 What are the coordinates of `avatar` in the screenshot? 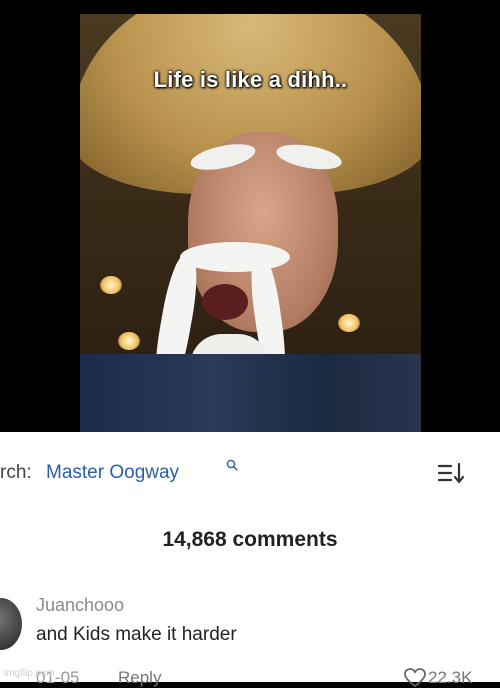 It's located at (11, 624).